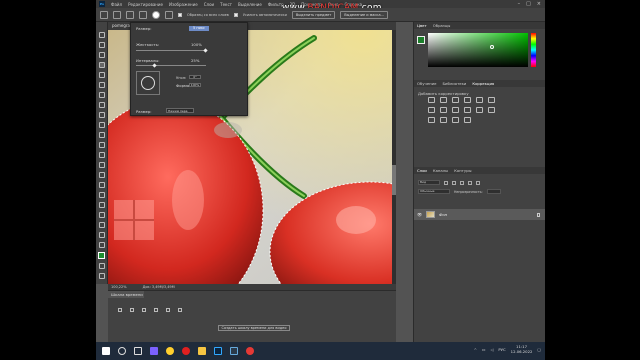 This screenshot has height=360, width=640. Describe the element at coordinates (226, 4) in the screenshot. I see `menu-type: Текст` at that location.